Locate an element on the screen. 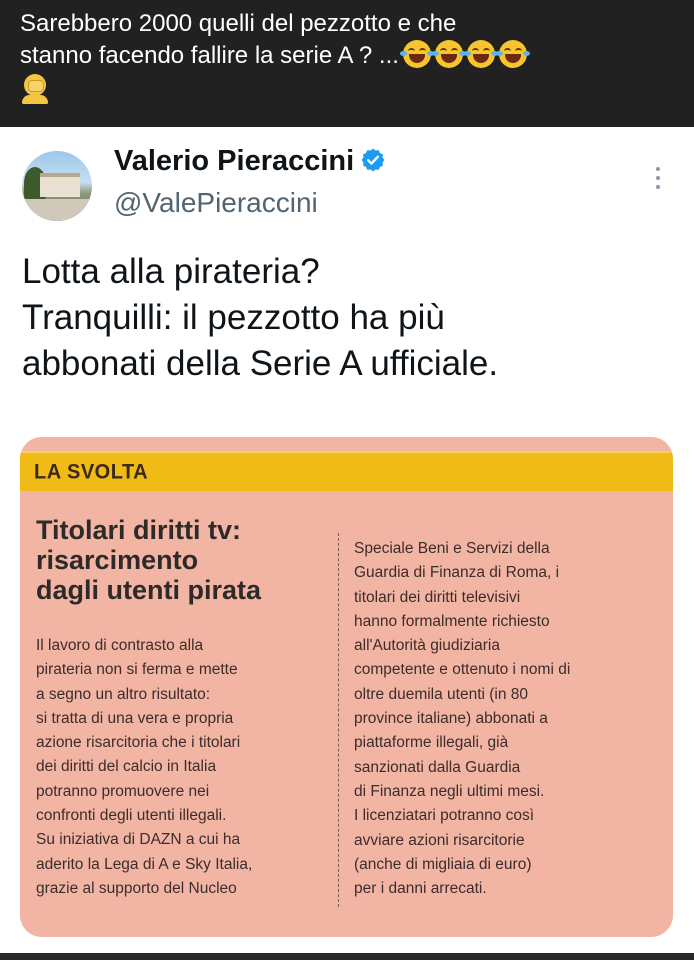  caption-line-1: Sarebbero 2000 quelli del pezzotto e che is located at coordinates (238, 23).